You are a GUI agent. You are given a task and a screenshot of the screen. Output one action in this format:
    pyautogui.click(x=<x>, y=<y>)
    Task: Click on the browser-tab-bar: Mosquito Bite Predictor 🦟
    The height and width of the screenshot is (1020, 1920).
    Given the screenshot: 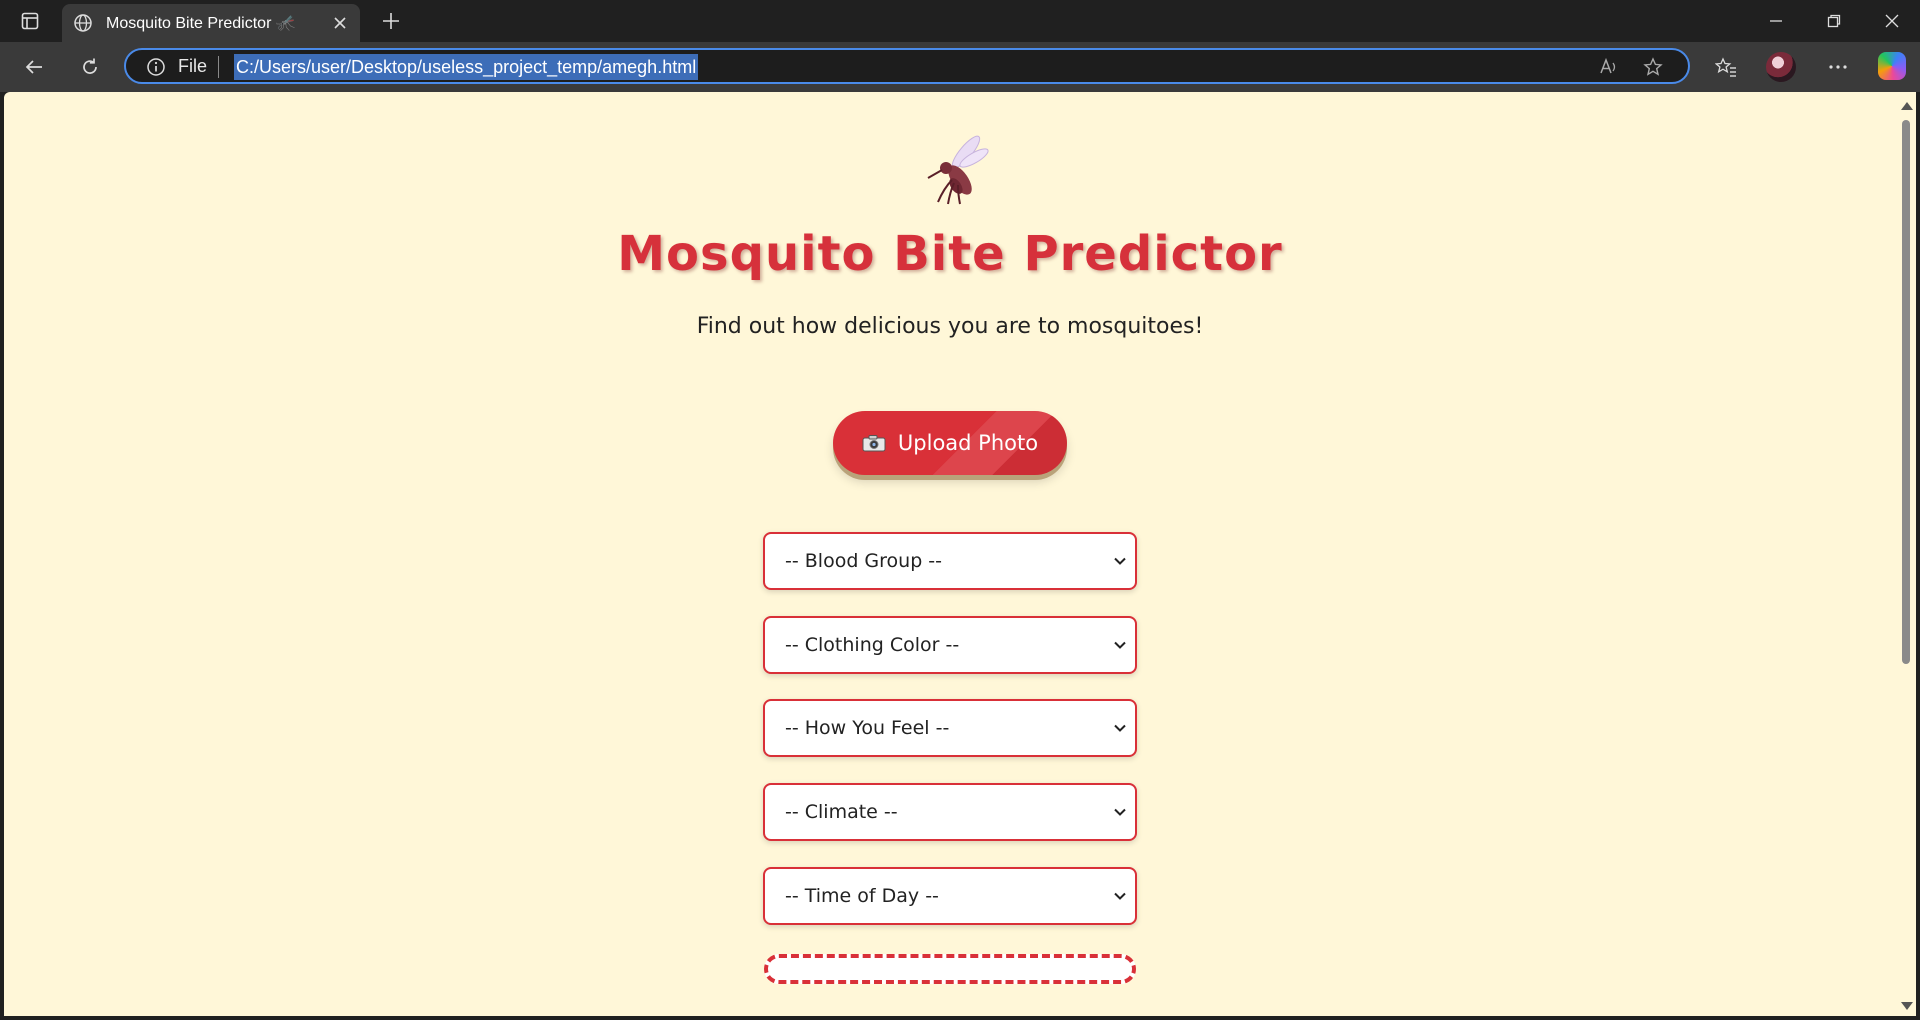 What is the action you would take?
    pyautogui.click(x=960, y=21)
    